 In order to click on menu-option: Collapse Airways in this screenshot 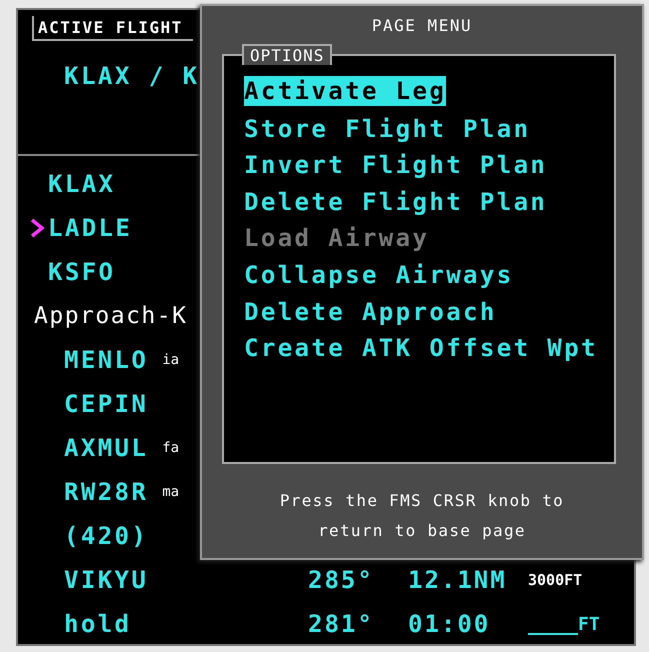, I will do `click(379, 277)`.